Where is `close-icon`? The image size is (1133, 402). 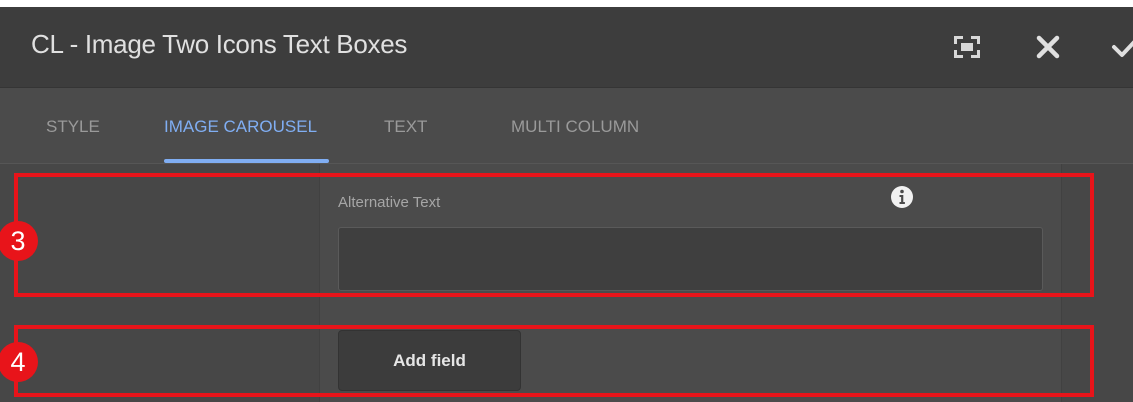
close-icon is located at coordinates (1048, 47).